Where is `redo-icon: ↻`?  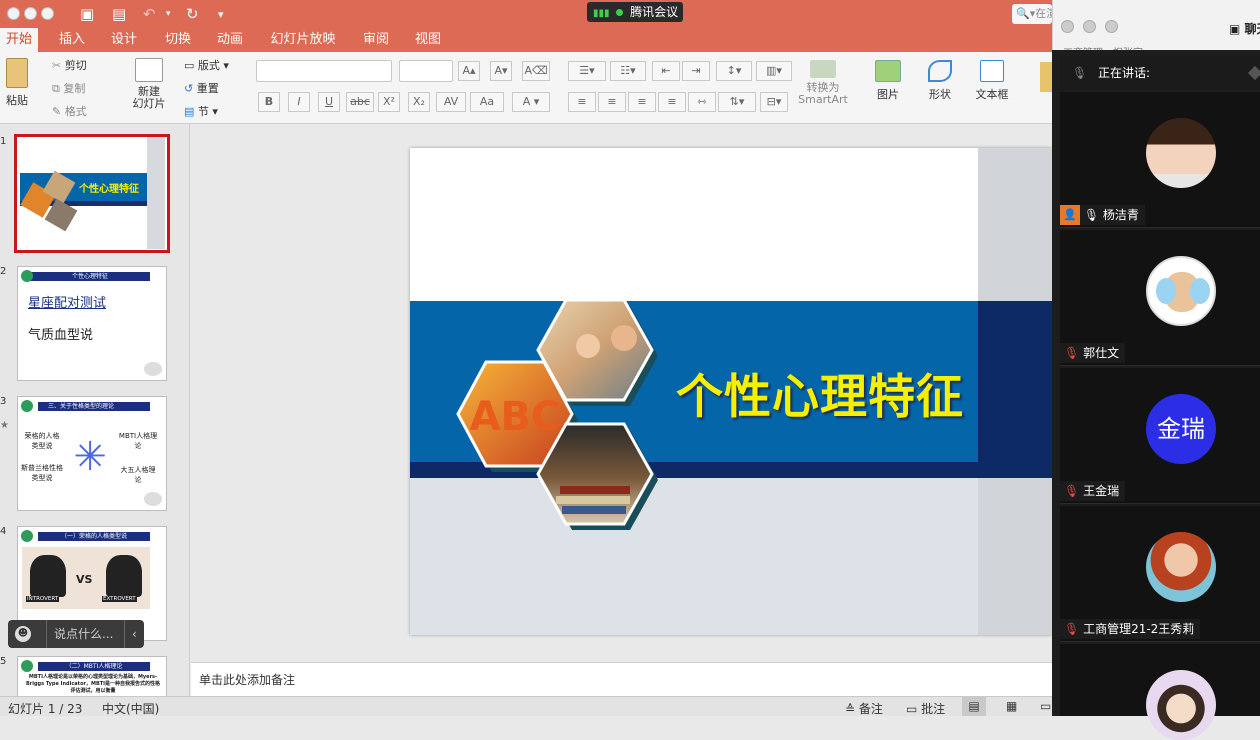
redo-icon: ↻ is located at coordinates (192, 14).